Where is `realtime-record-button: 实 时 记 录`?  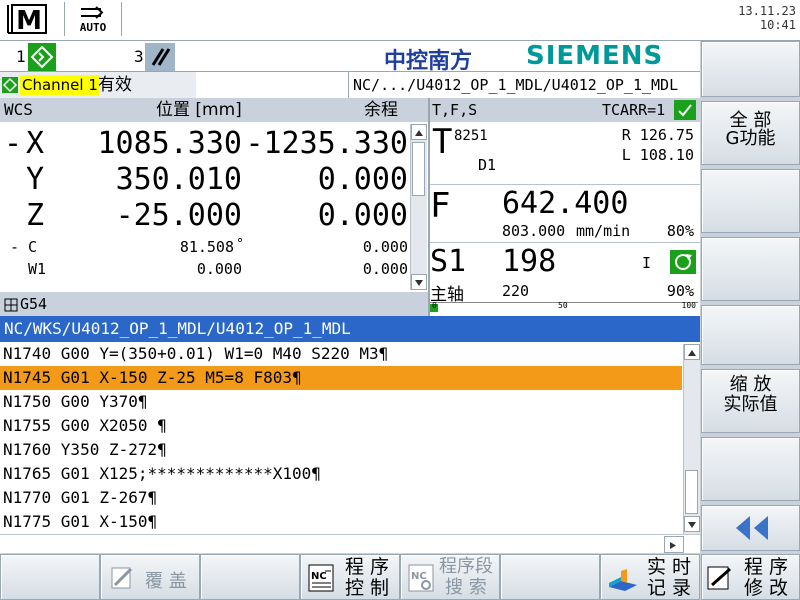
realtime-record-button: 实 时 记 录 is located at coordinates (650, 577).